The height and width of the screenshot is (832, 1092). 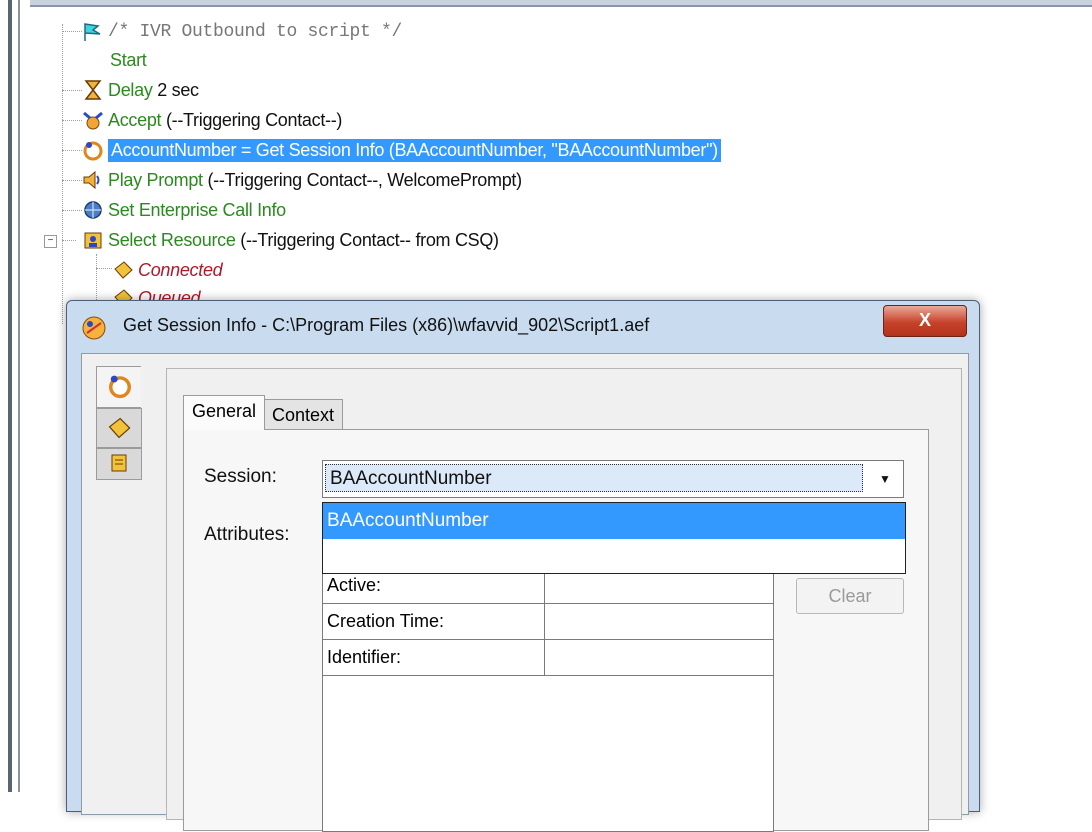 What do you see at coordinates (434, 621) in the screenshot?
I see `attribute-name: Creation Time:` at bounding box center [434, 621].